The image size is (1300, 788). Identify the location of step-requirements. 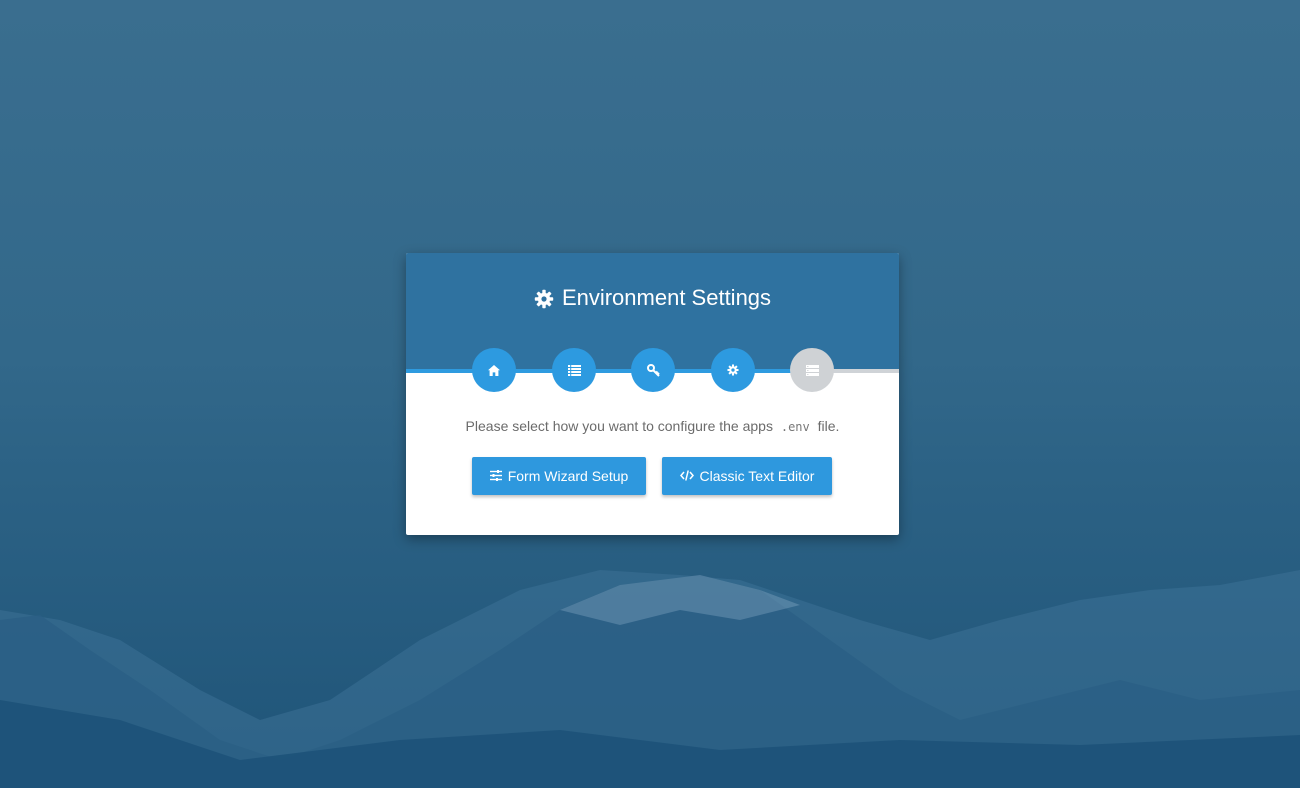
(574, 370).